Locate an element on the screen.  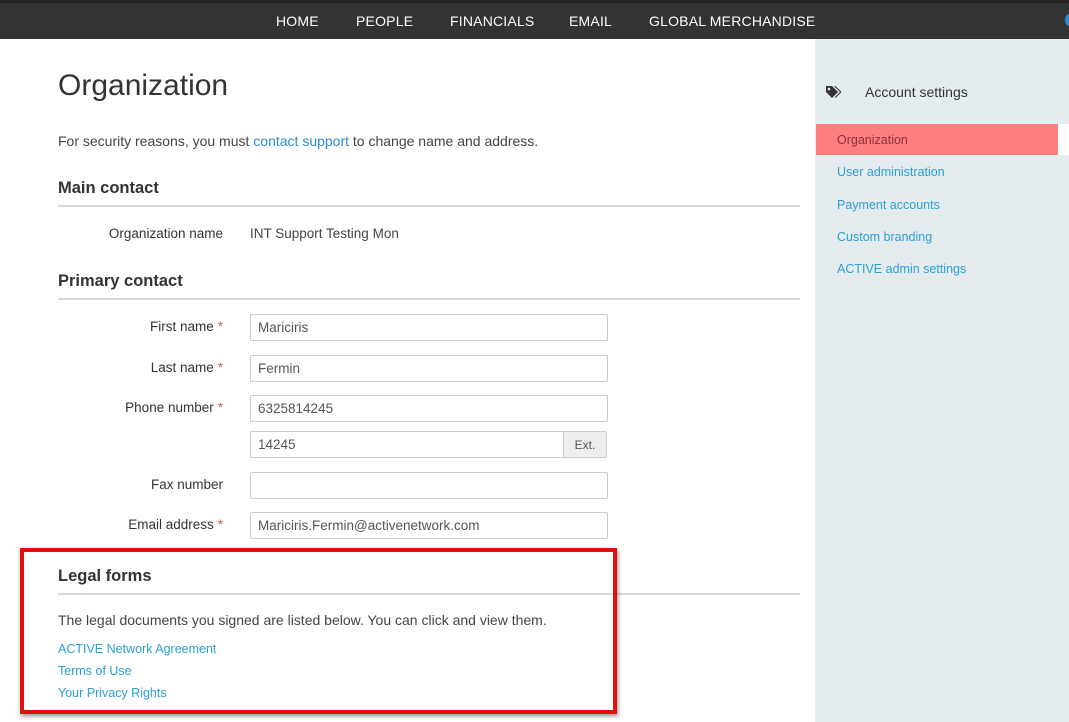
first-name-input is located at coordinates (429, 327).